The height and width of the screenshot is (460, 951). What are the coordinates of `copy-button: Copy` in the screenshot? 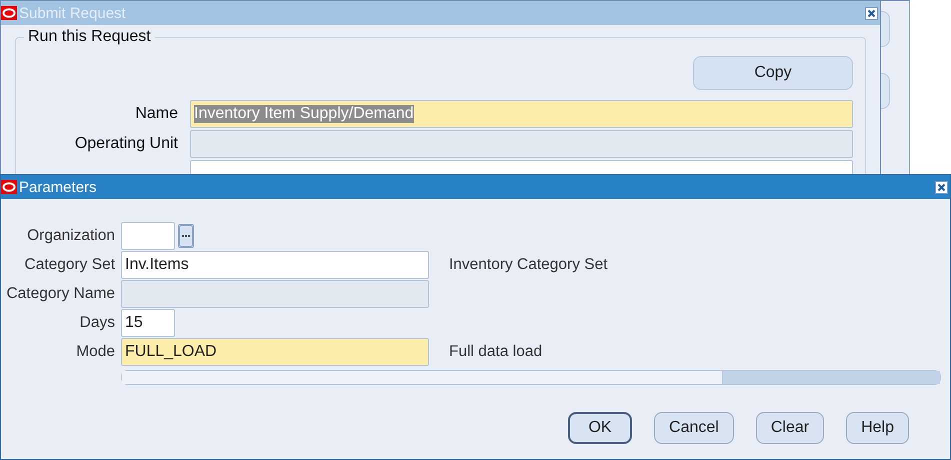 It's located at (773, 73).